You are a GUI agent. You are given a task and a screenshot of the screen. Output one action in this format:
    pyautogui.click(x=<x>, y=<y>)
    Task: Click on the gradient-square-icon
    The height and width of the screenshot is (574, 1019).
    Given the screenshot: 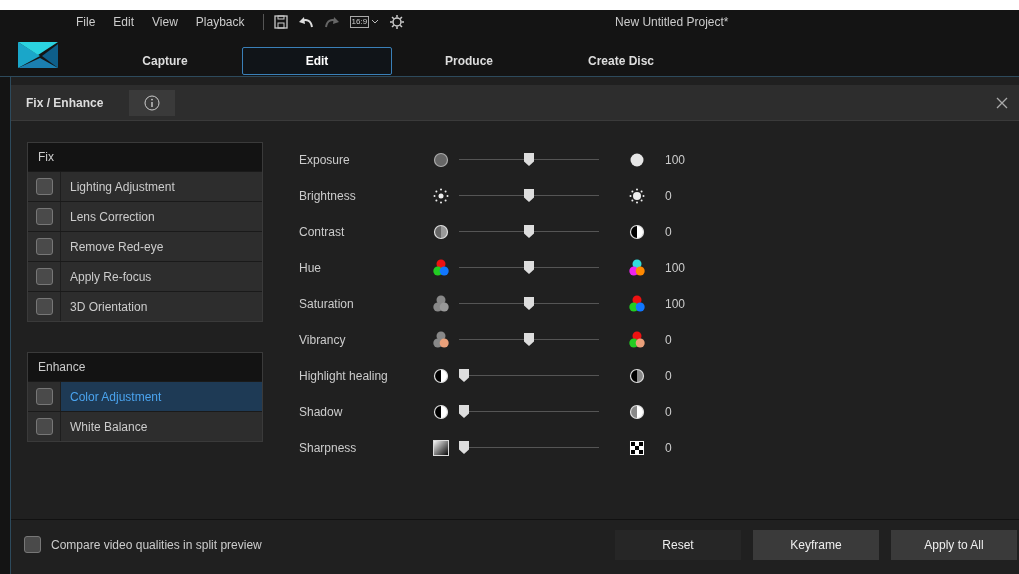 What is the action you would take?
    pyautogui.click(x=441, y=448)
    